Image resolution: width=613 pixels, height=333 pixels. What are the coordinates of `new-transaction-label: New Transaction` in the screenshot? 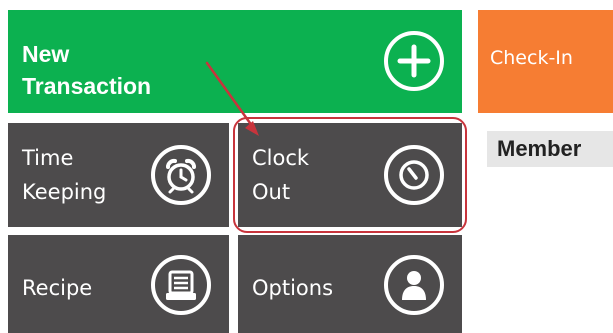 It's located at (87, 70).